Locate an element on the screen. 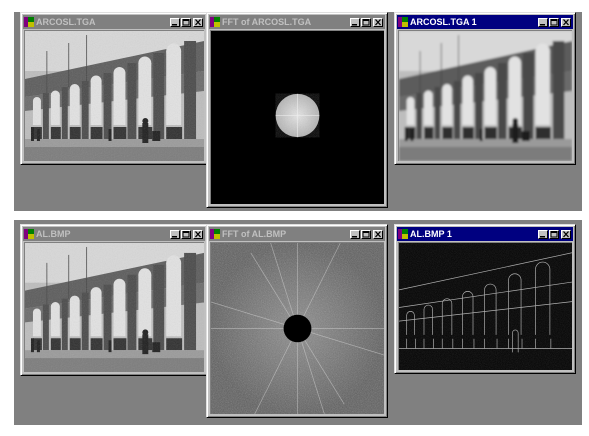 The width and height of the screenshot is (589, 436). fft-window-al: FFT of AL.BMP is located at coordinates (297, 321).